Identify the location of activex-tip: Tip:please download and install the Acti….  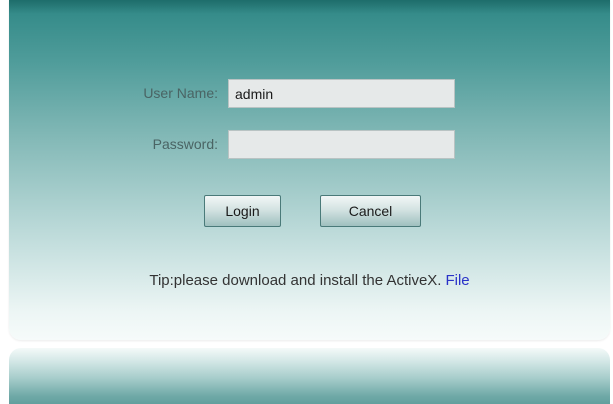
(309, 280).